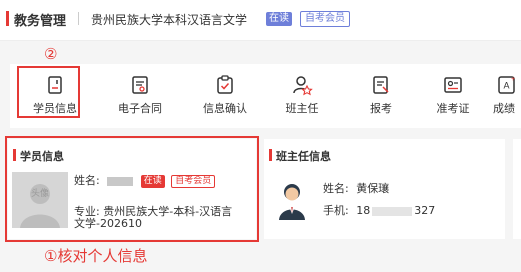  Describe the element at coordinates (225, 108) in the screenshot. I see `tool-label: 信息确认` at that location.